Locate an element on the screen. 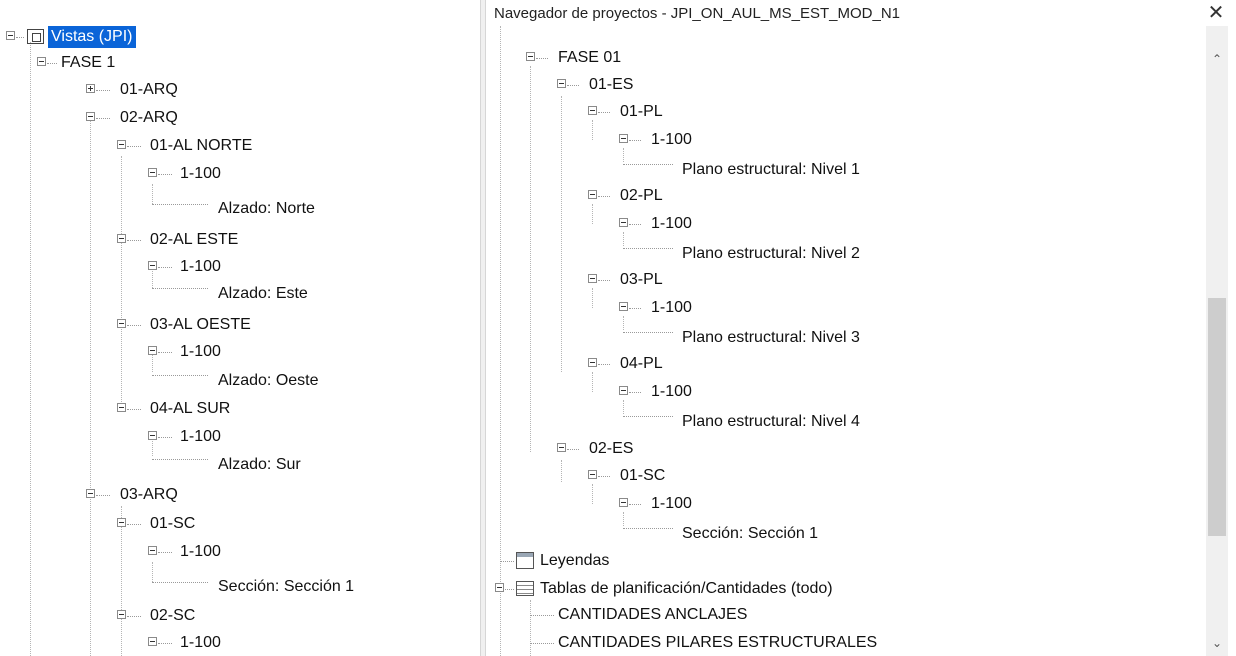 The width and height of the screenshot is (1236, 656). tree-node-view: Alzado: Norte is located at coordinates (200, 209).